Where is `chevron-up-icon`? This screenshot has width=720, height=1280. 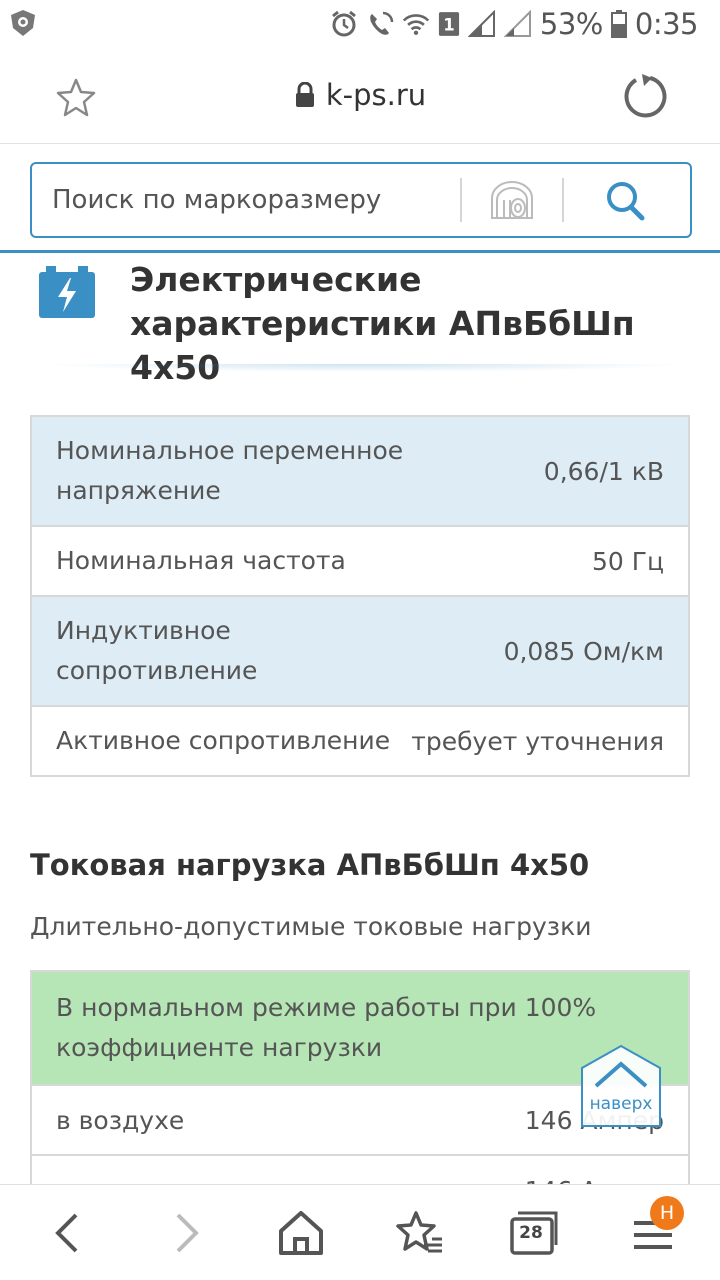 chevron-up-icon is located at coordinates (621, 1085).